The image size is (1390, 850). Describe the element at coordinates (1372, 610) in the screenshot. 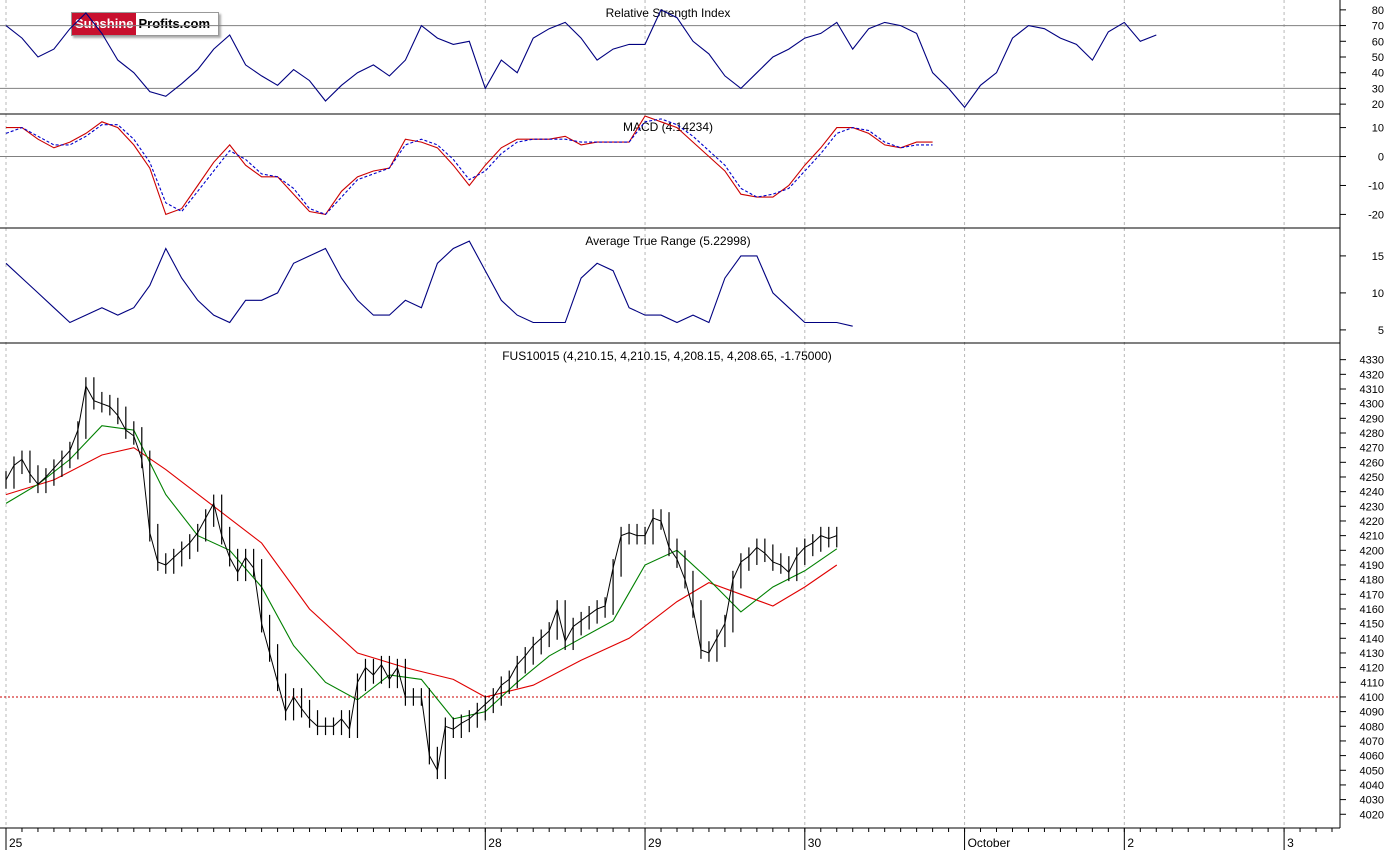

I see `y-tick-label: 4160` at that location.